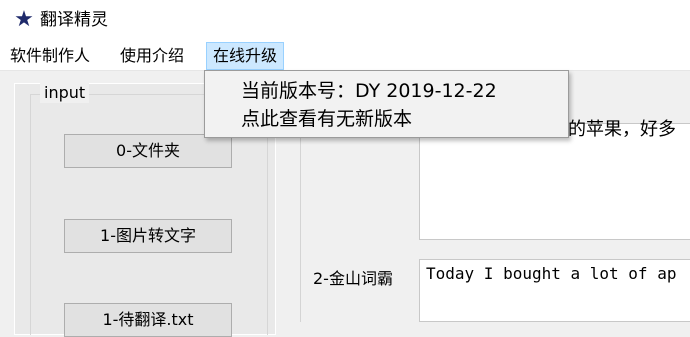 This screenshot has height=337, width=690. Describe the element at coordinates (551, 273) in the screenshot. I see `output-textbox-2-text: Today I bought a lot of ap` at that location.